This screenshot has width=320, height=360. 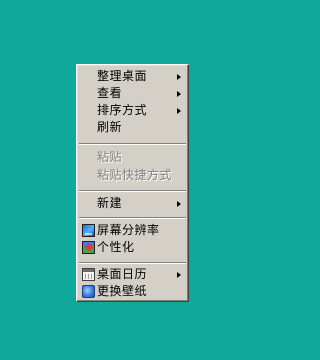 I want to click on menu-item-personalize: 个性化, so click(x=132, y=247).